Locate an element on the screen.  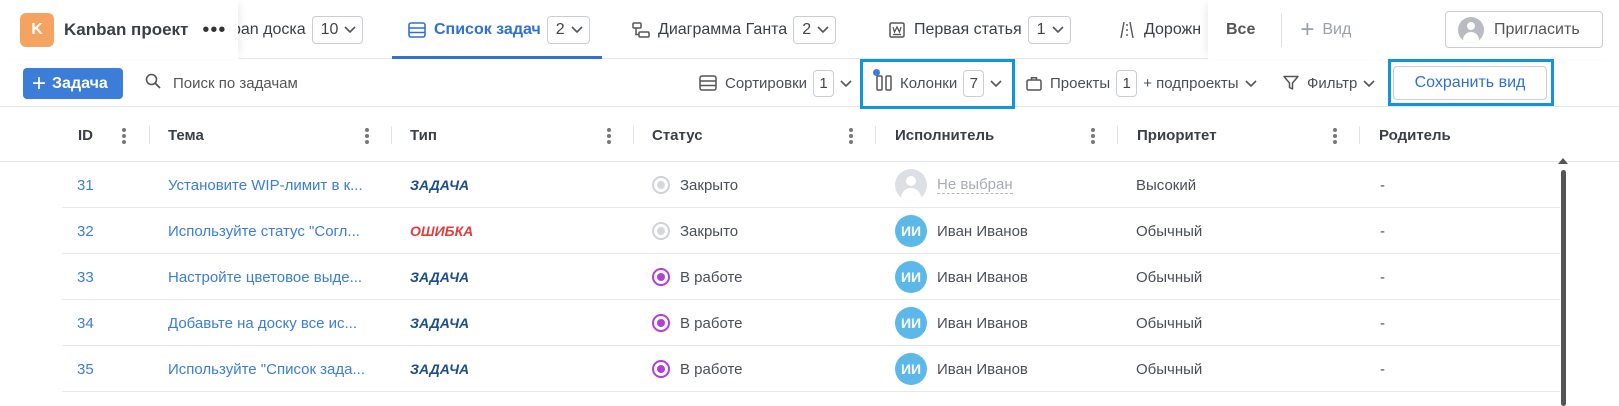
task-priority: Высокий is located at coordinates (1166, 185).